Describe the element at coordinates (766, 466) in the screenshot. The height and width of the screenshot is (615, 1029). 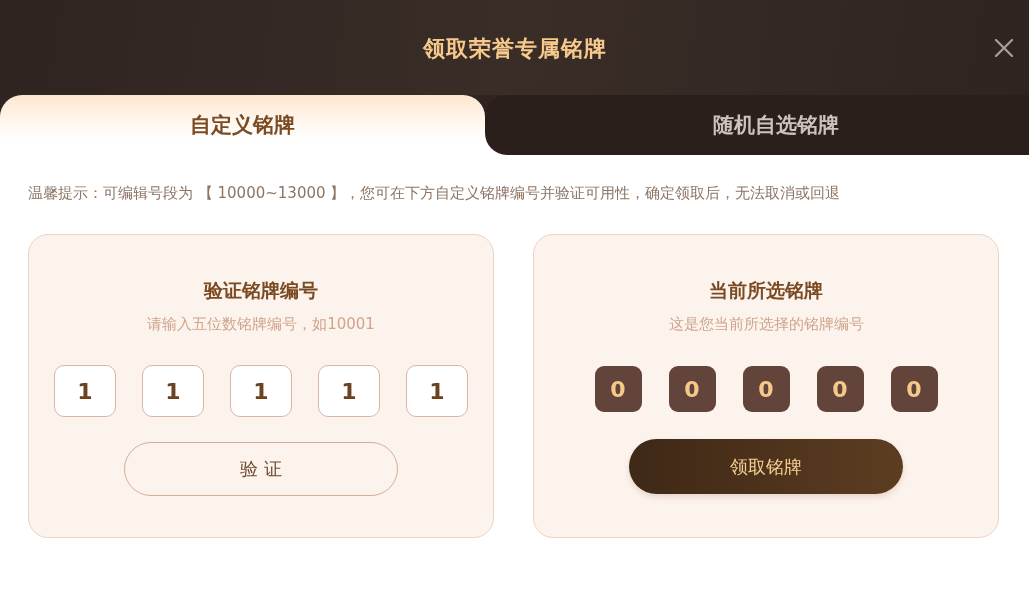
I see `claim-button: 领取铭牌` at that location.